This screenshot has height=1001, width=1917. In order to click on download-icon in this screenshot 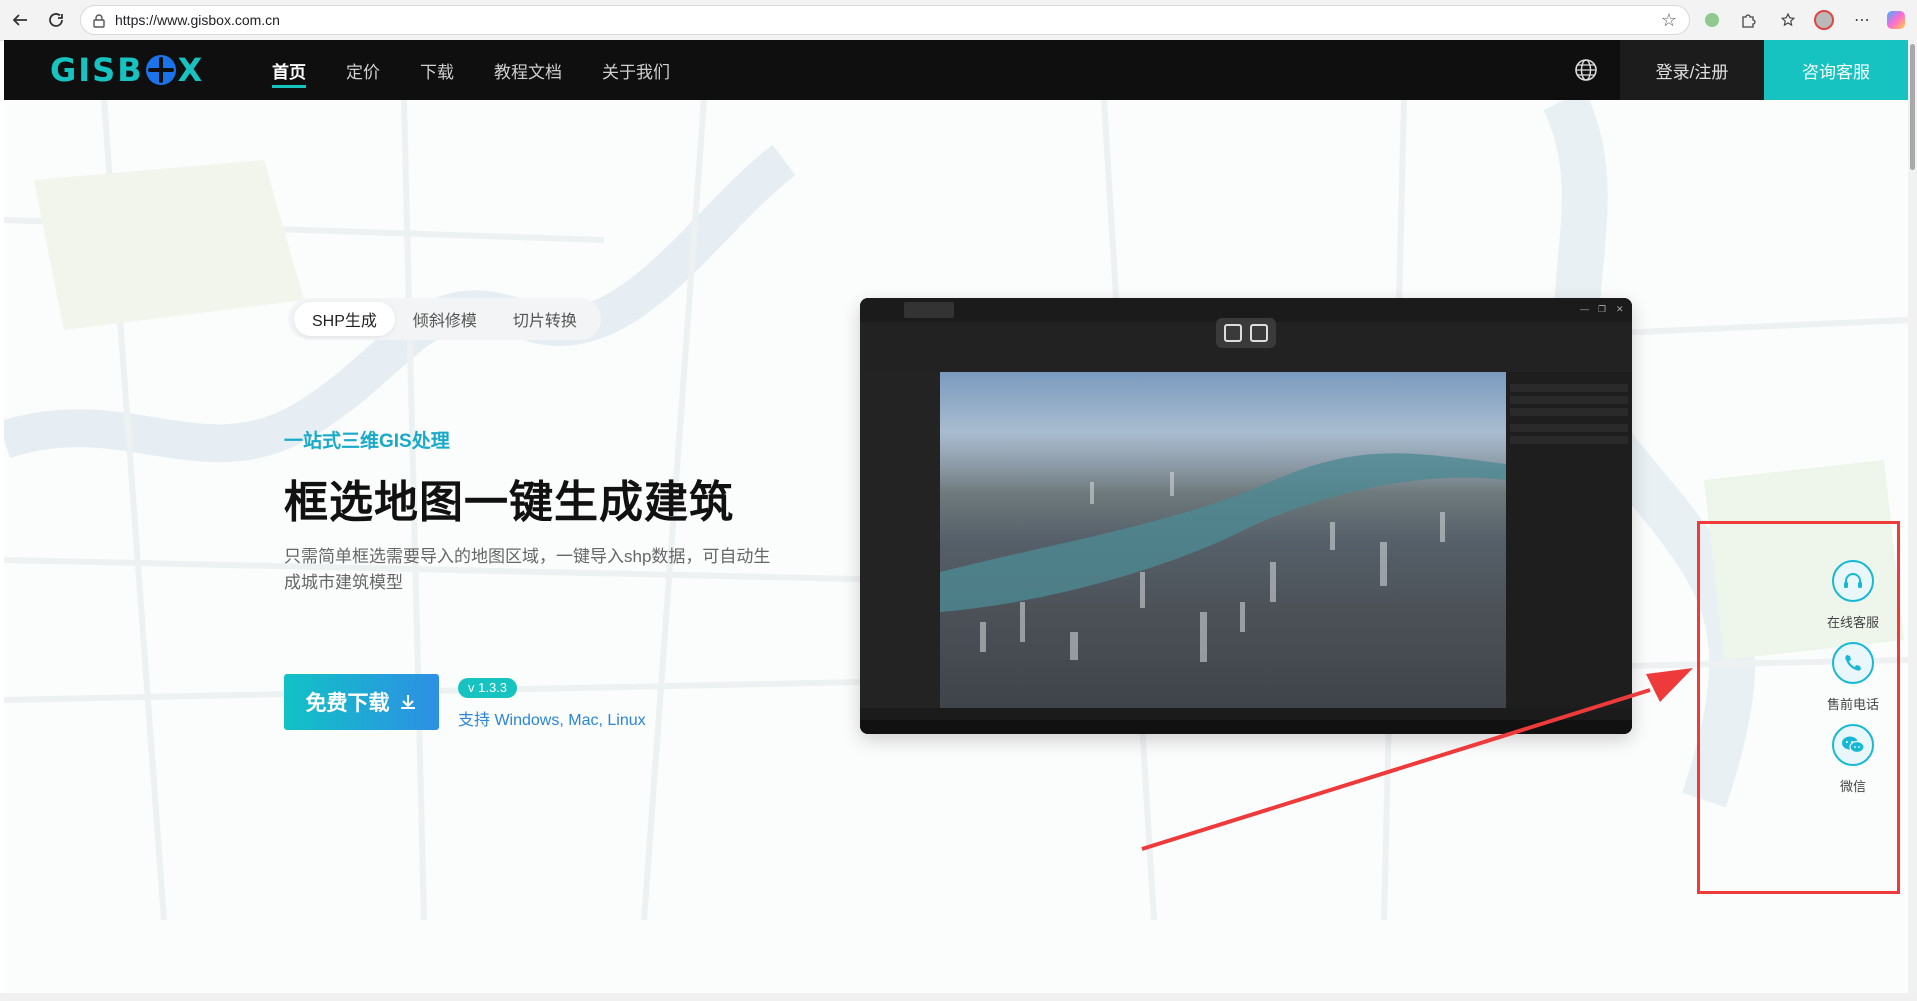, I will do `click(407, 702)`.